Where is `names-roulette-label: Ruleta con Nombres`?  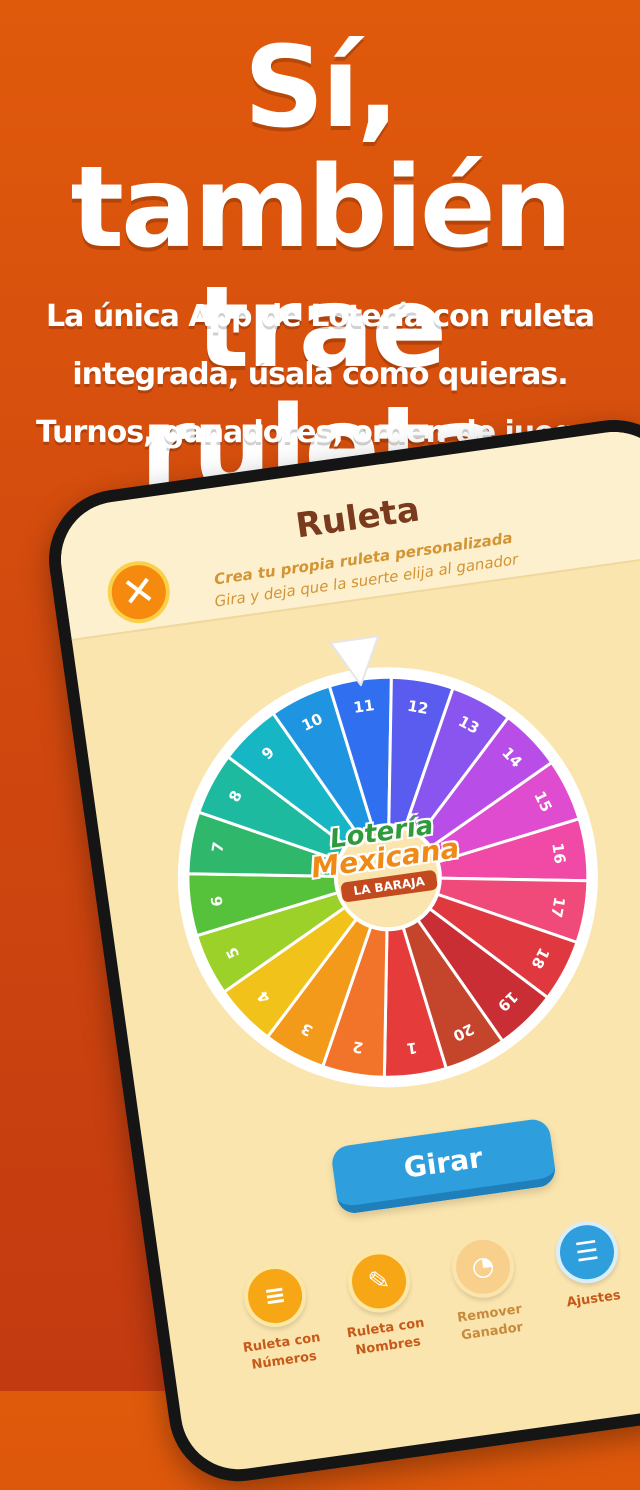
names-roulette-label: Ruleta con Nombres is located at coordinates (387, 1337).